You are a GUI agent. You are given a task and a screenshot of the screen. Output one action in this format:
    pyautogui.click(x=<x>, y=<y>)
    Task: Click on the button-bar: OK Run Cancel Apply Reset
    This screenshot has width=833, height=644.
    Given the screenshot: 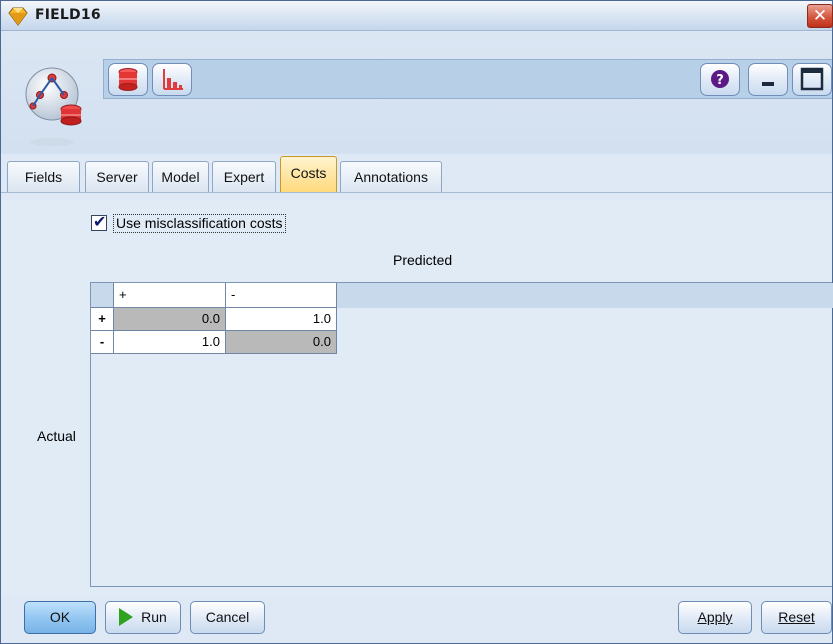 What is the action you would take?
    pyautogui.click(x=416, y=619)
    